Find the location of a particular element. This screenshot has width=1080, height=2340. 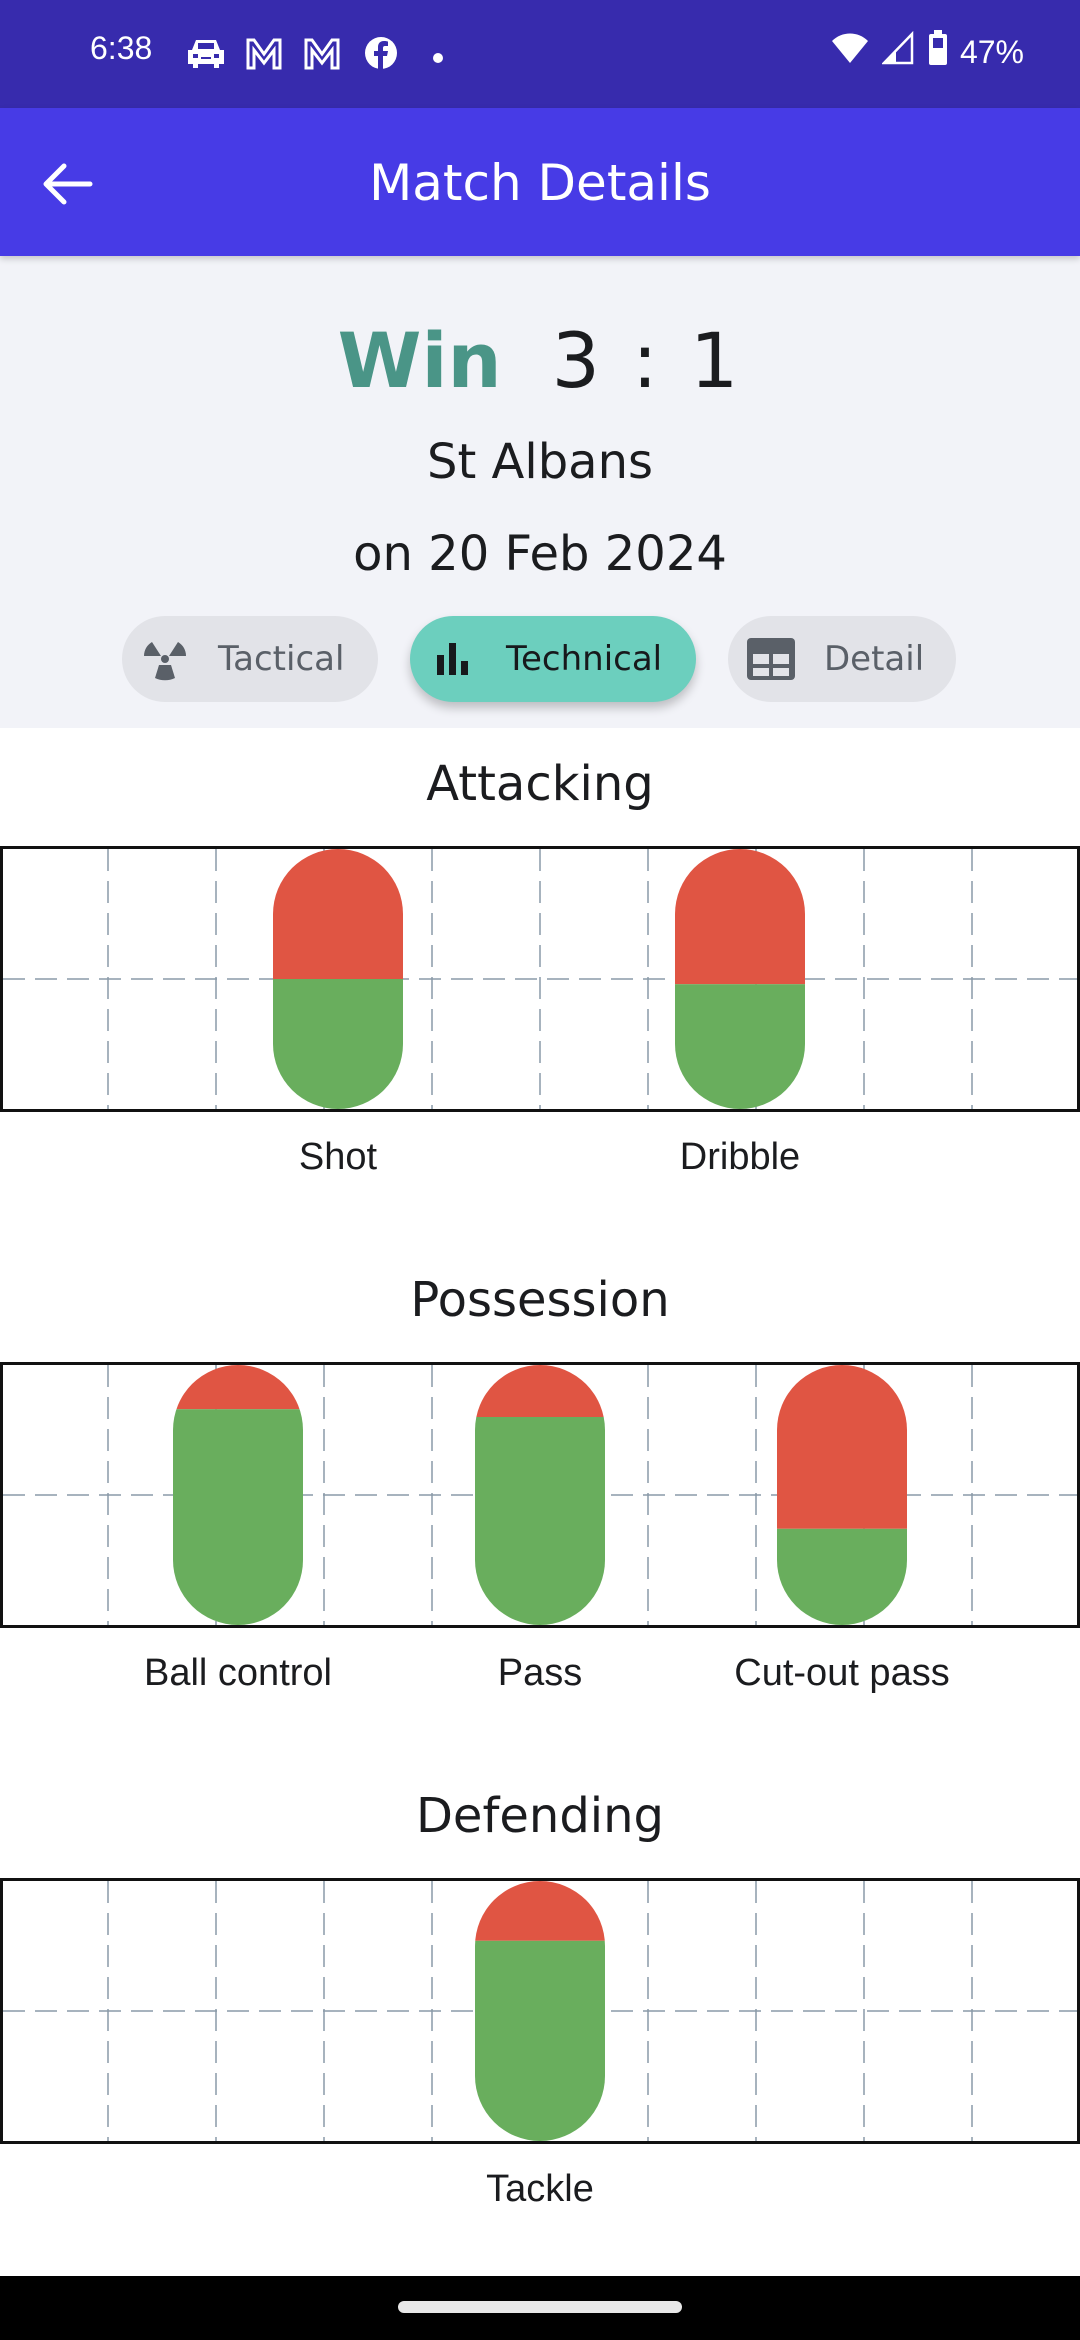

score: 3 : 1 is located at coordinates (647, 360).